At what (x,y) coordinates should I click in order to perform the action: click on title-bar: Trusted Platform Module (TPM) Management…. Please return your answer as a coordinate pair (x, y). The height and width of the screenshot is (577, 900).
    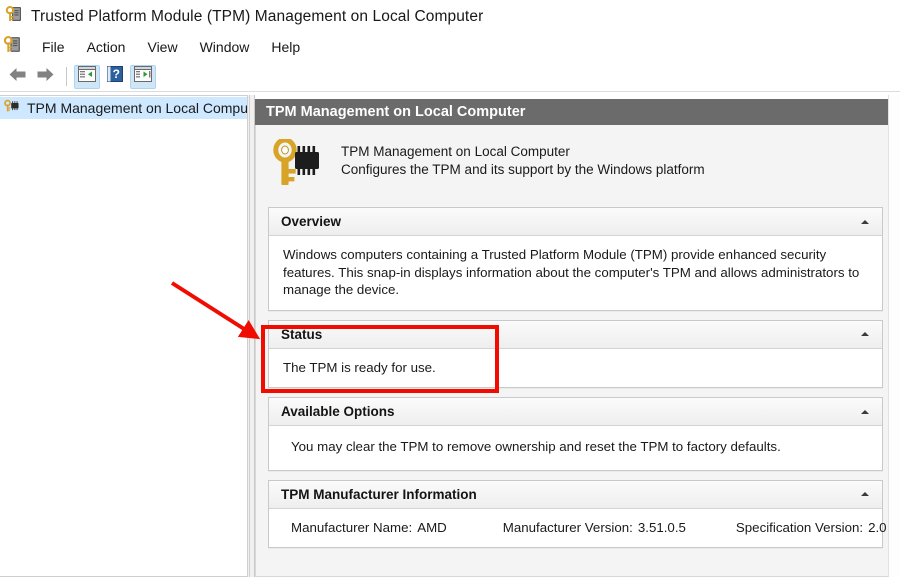
    Looking at the image, I should click on (450, 16).